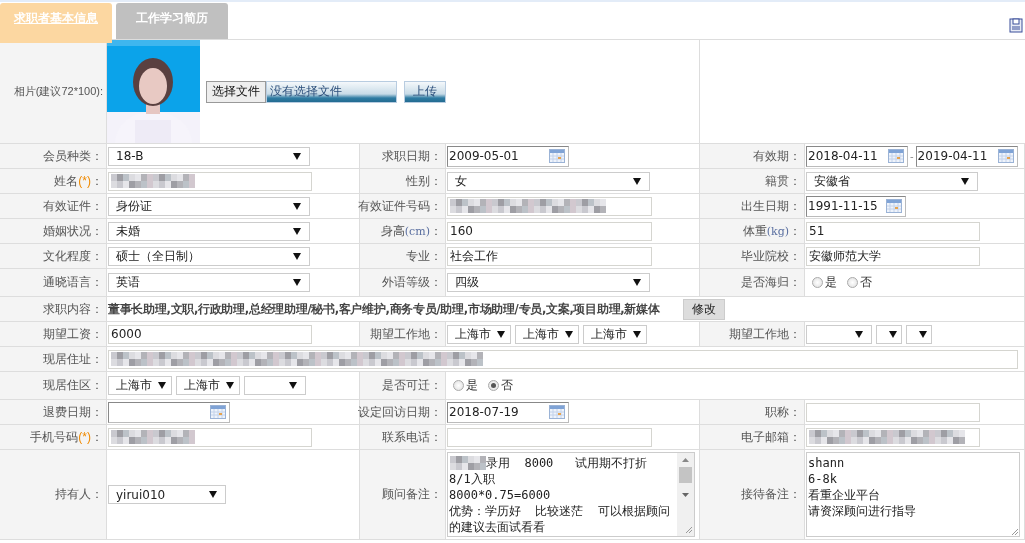 This screenshot has width=1025, height=543. What do you see at coordinates (73, 282) in the screenshot?
I see `field-label: 通晓语言：` at bounding box center [73, 282].